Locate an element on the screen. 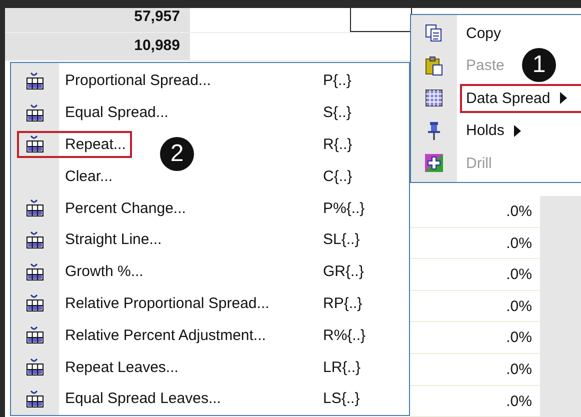 The height and width of the screenshot is (417, 581). shortcut-label: P%{..} is located at coordinates (344, 208).